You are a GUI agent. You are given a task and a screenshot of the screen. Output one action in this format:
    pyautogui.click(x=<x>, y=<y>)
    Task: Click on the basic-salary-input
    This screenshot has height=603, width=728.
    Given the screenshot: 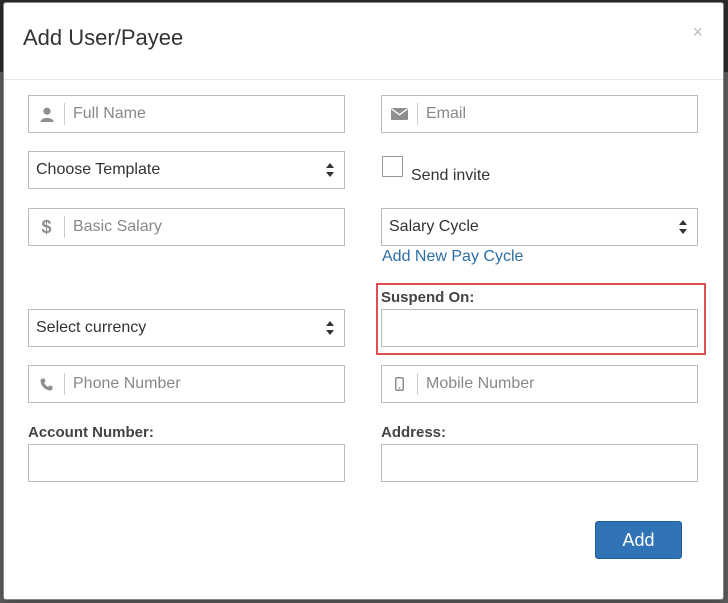 What is the action you would take?
    pyautogui.click(x=204, y=227)
    